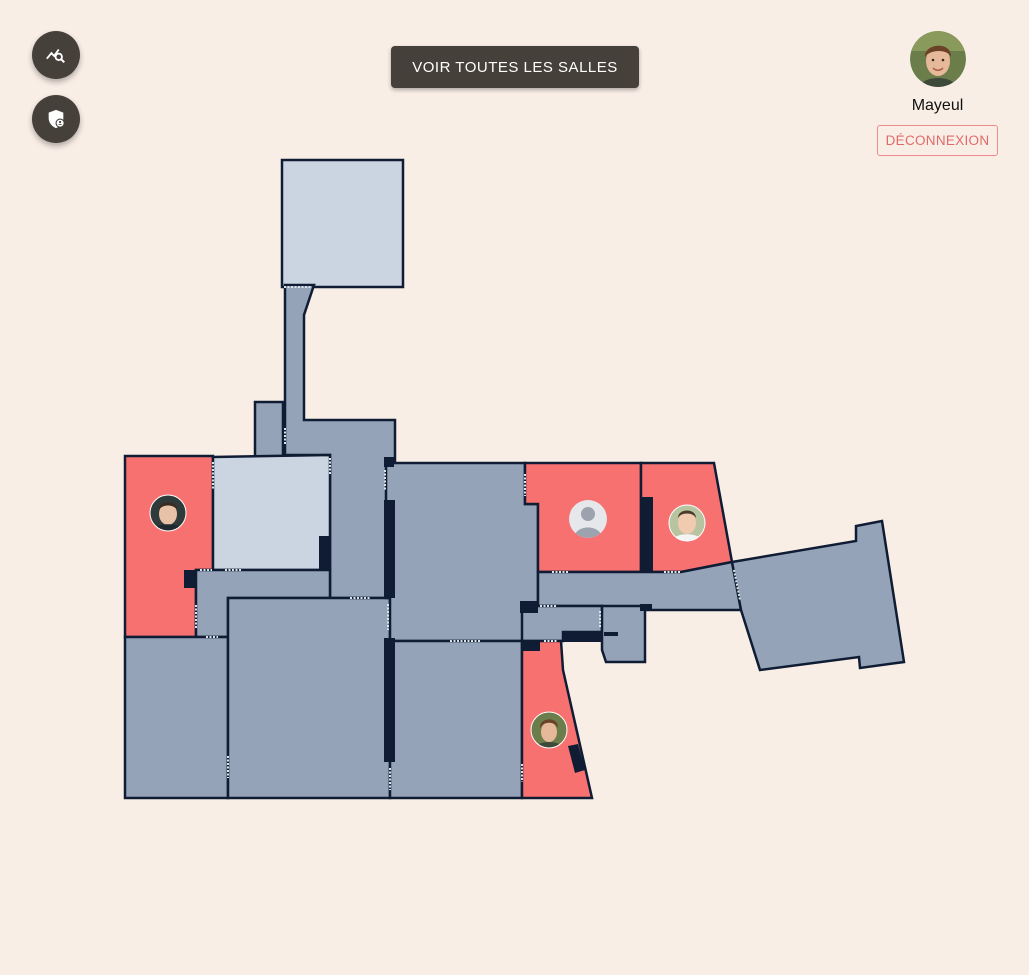  I want to click on room-east-wing, so click(818, 595).